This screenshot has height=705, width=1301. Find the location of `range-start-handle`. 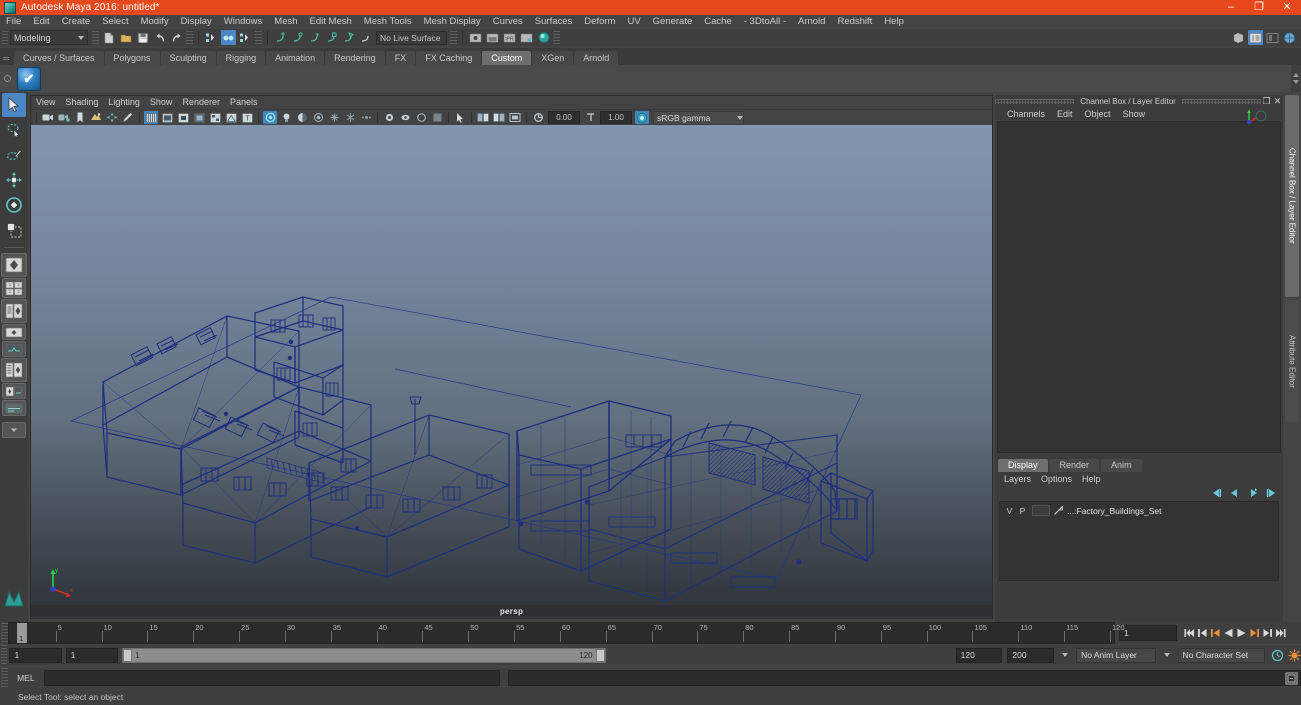

range-start-handle is located at coordinates (128, 655).